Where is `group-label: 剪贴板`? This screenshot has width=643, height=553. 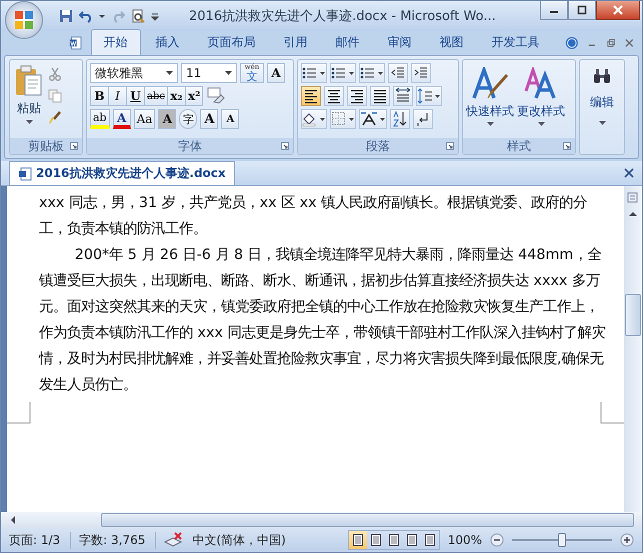
group-label: 剪贴板 is located at coordinates (46, 146).